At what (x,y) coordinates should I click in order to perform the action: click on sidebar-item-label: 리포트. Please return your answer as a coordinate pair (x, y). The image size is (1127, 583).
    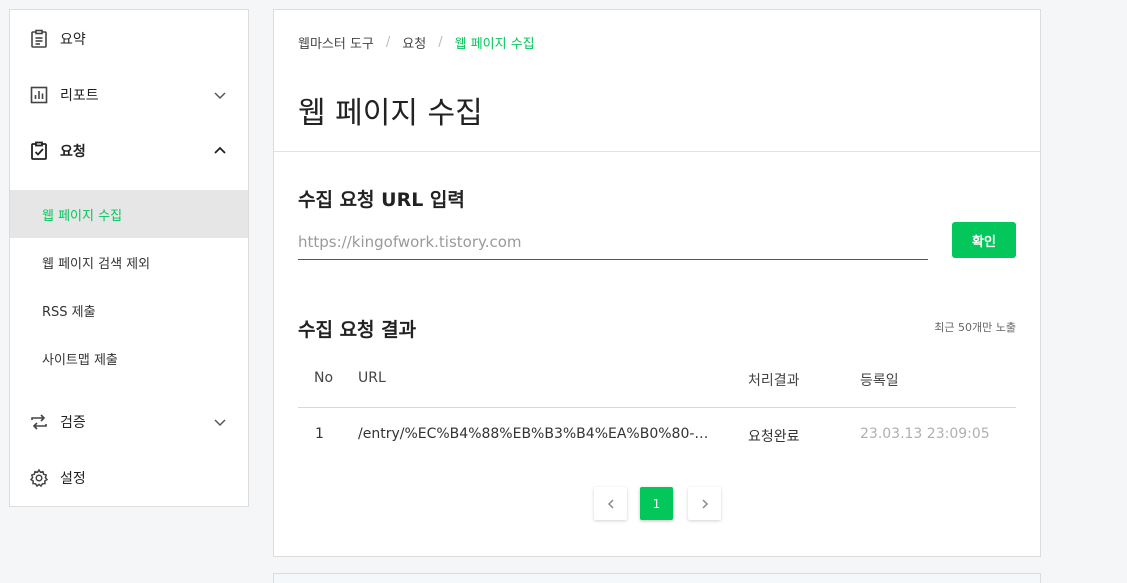
    Looking at the image, I should click on (79, 96).